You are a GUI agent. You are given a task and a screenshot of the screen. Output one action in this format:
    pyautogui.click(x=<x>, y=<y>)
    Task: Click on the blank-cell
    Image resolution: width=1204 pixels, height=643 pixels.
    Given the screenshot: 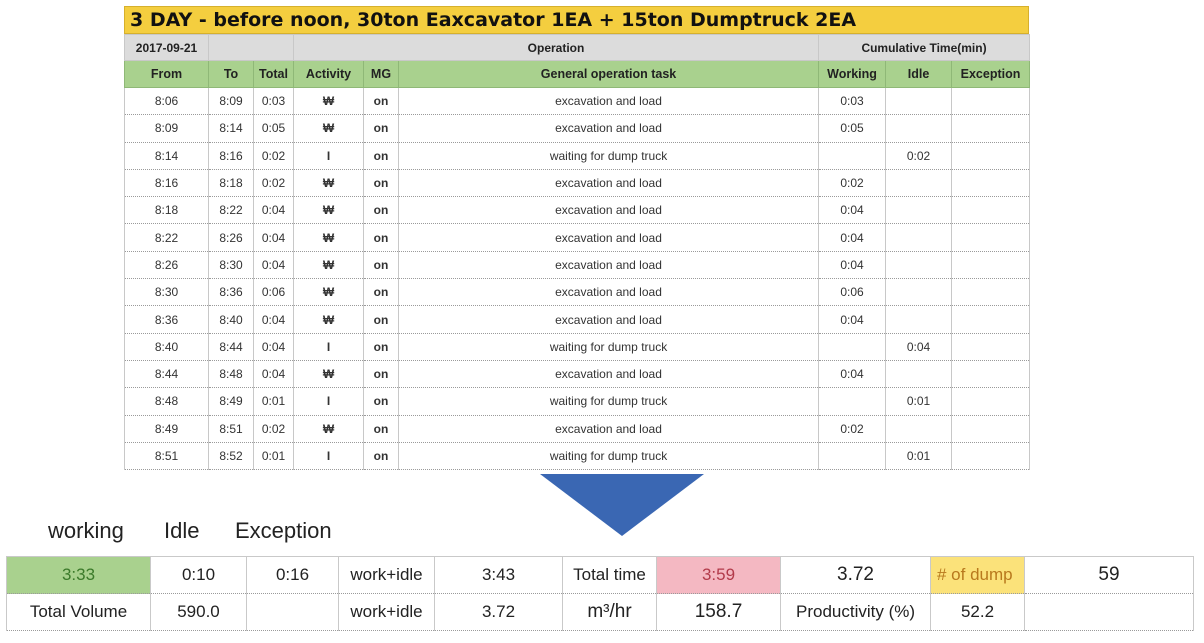 What is the action you would take?
    pyautogui.click(x=292, y=612)
    